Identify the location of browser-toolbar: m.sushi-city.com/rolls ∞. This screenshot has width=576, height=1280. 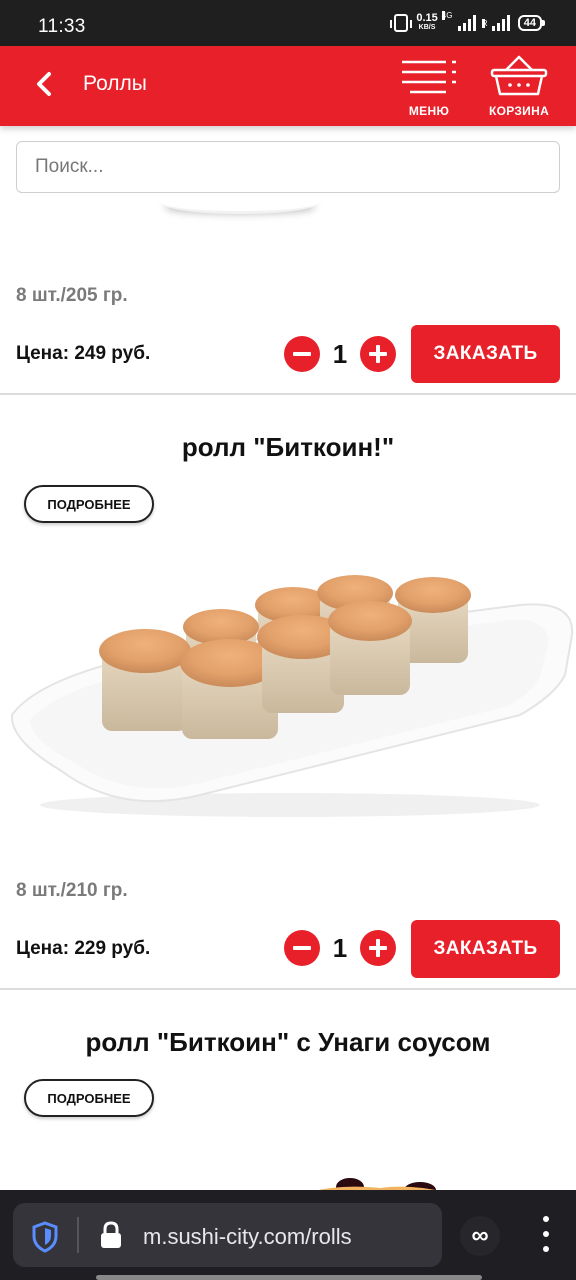
(288, 1235).